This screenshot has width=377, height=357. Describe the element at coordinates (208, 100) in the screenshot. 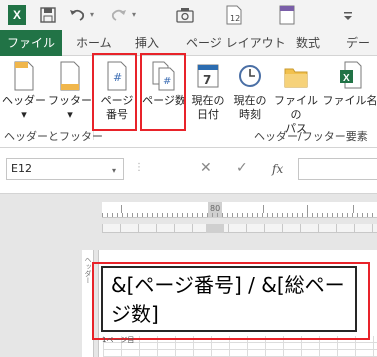

I see `current-date-label-1: 現在の` at that location.